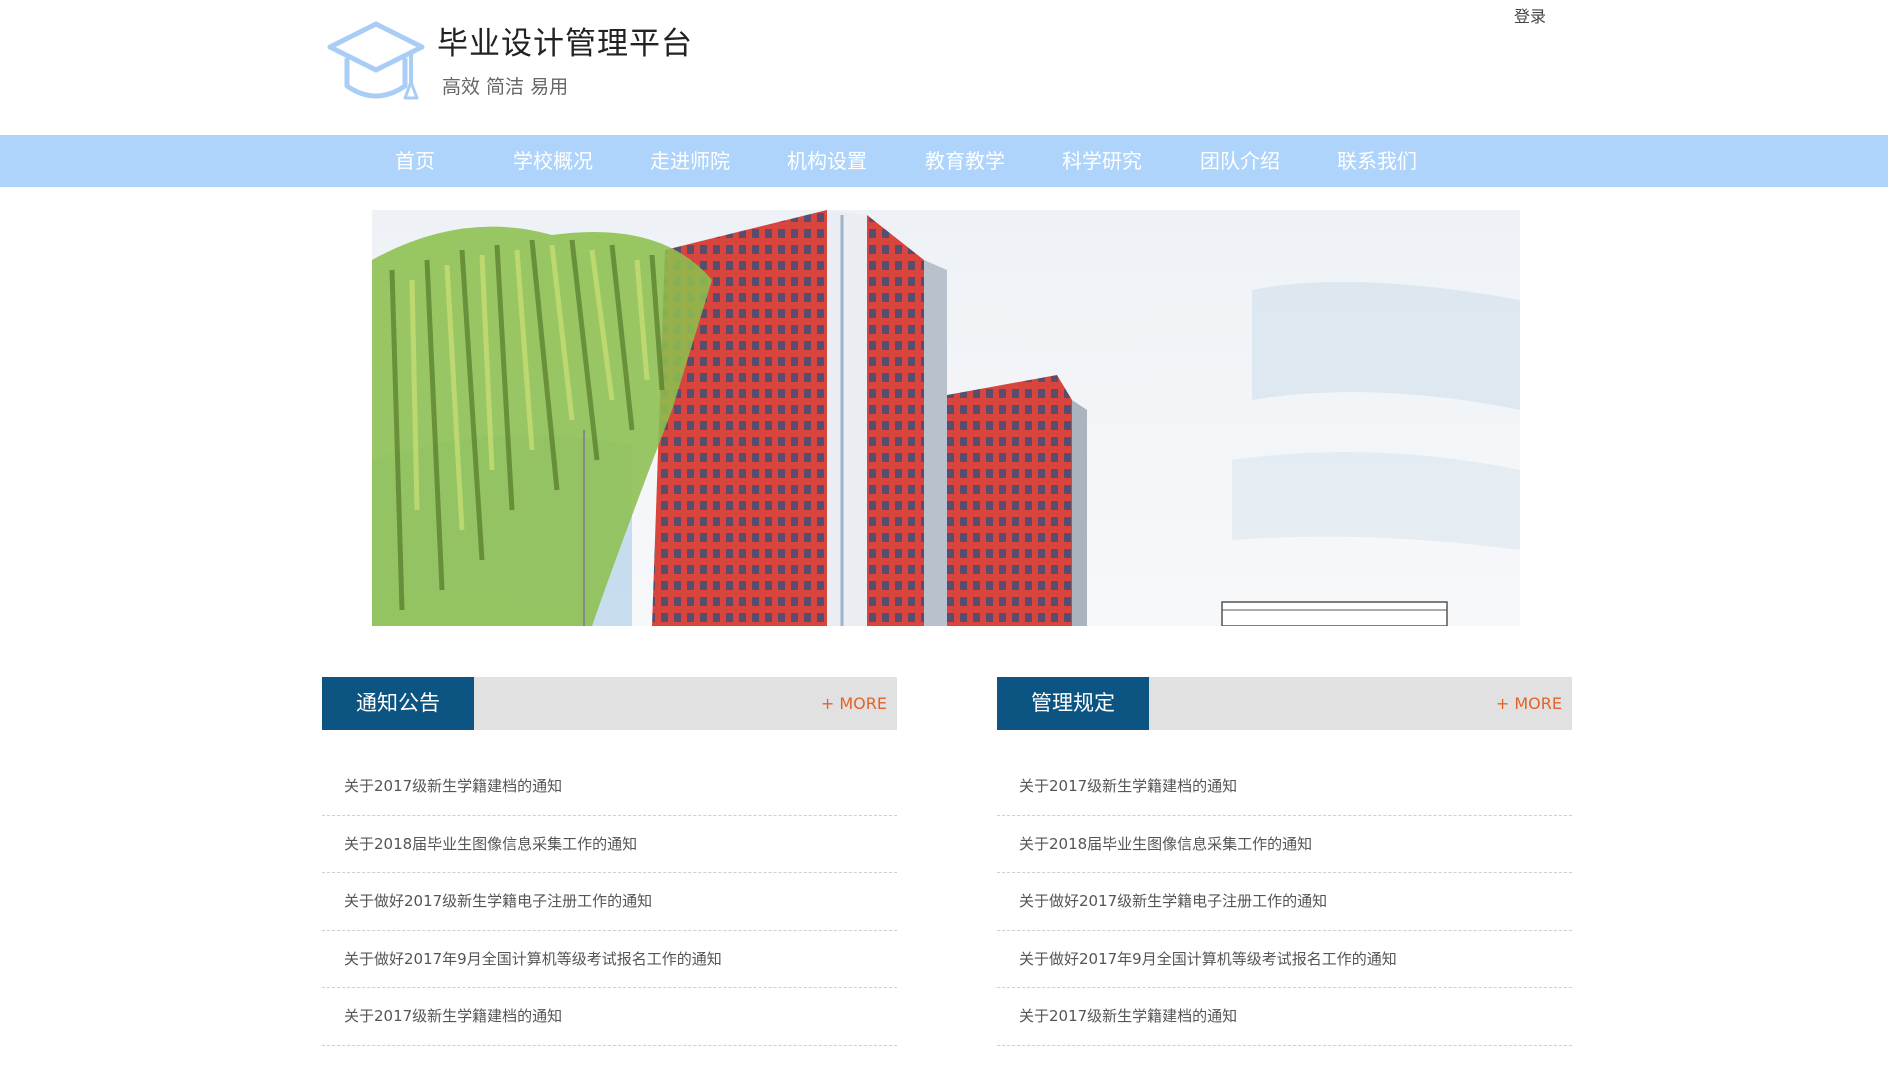 The image size is (1888, 1066). What do you see at coordinates (505, 87) in the screenshot?
I see `site-slogan: 高效 简洁 易用` at bounding box center [505, 87].